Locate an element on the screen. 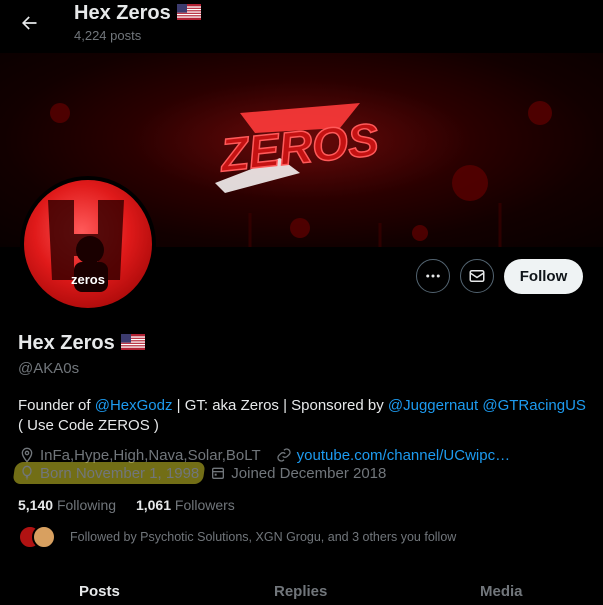  header-title: Hex Zeros is located at coordinates (137, 13).